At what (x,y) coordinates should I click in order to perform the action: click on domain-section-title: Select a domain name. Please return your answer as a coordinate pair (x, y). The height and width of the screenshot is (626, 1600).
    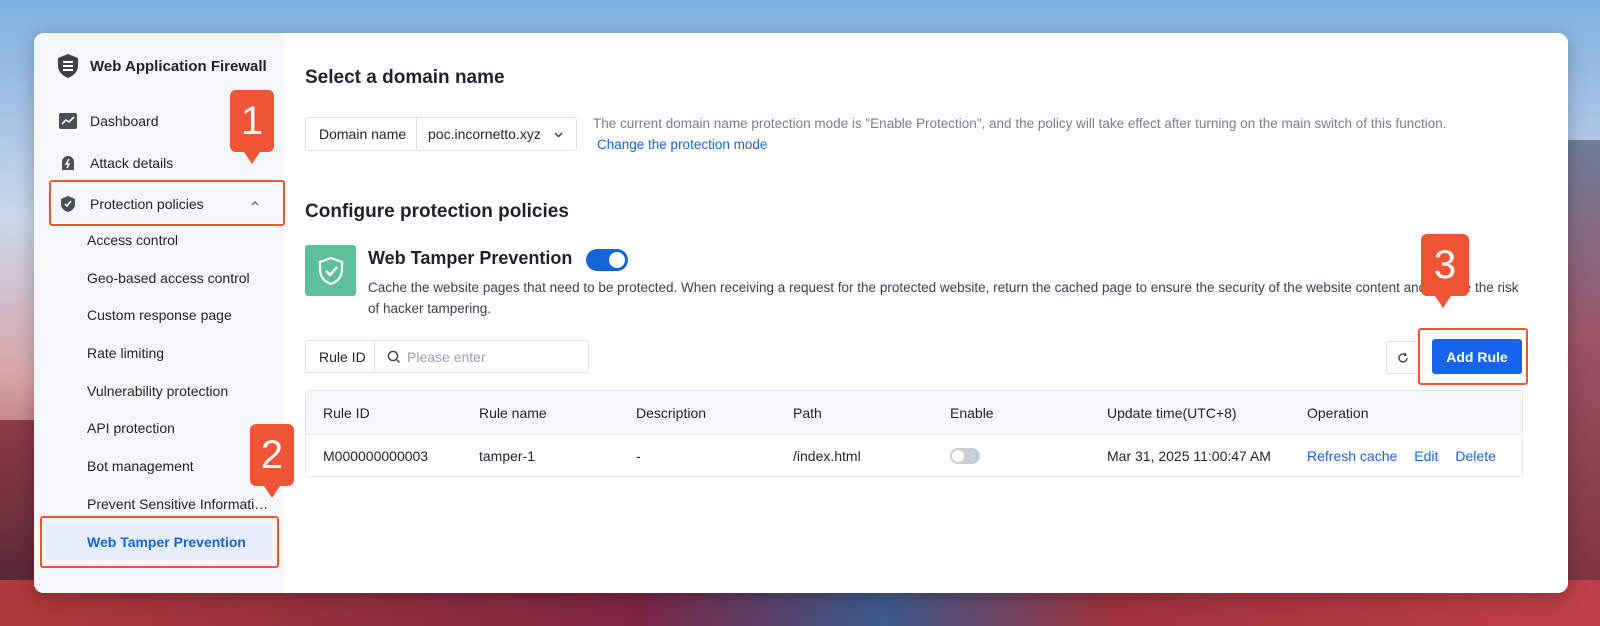
    Looking at the image, I should click on (405, 77).